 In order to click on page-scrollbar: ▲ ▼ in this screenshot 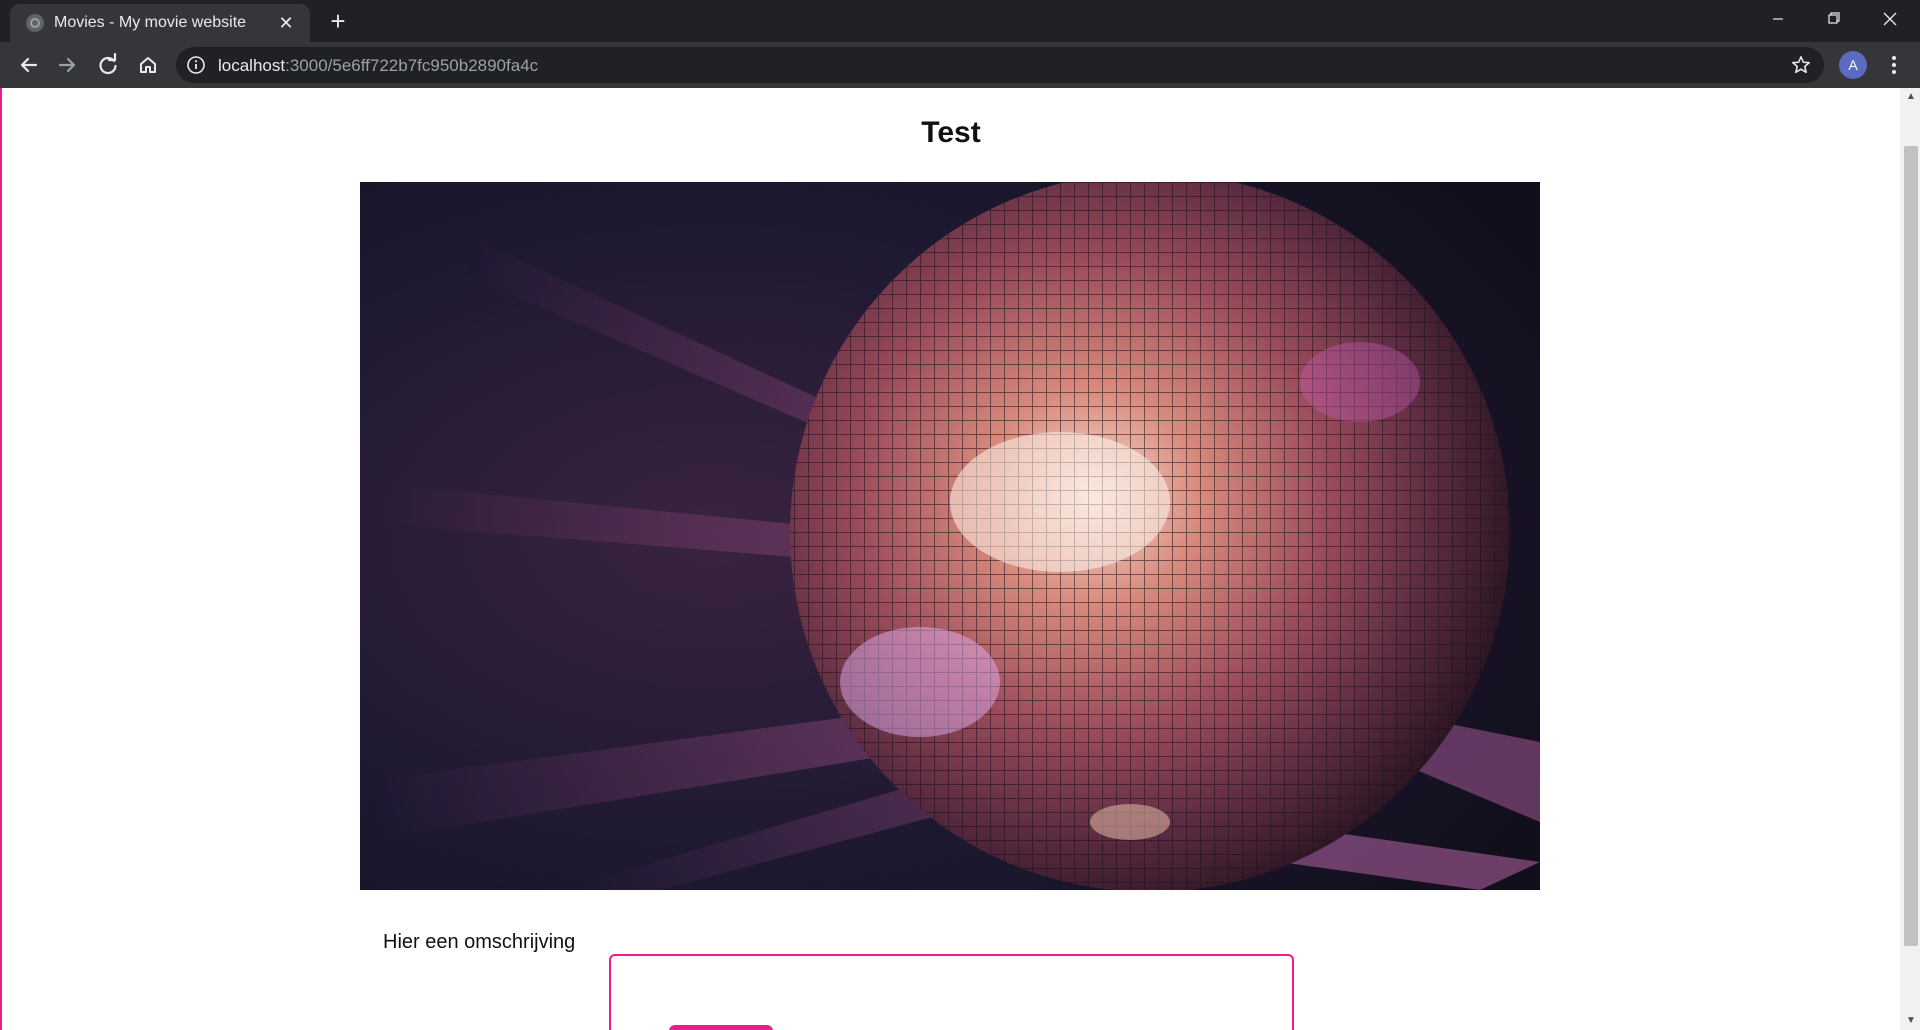, I will do `click(1910, 559)`.